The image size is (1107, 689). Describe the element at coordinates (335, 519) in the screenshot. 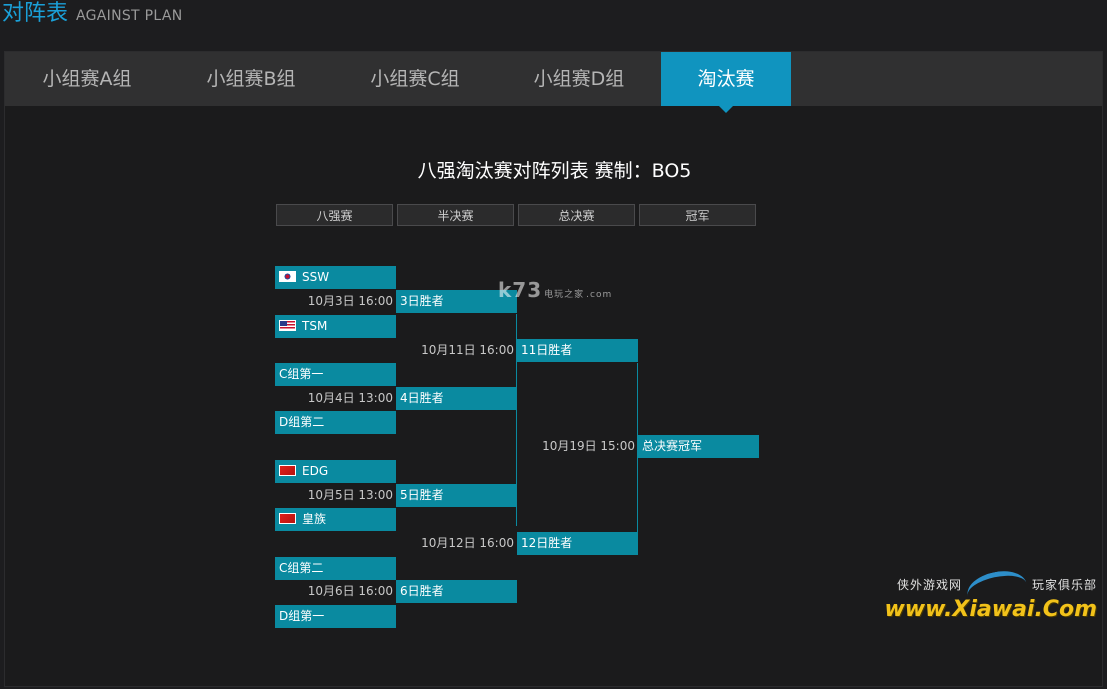

I see `team-slot: 皇族` at that location.